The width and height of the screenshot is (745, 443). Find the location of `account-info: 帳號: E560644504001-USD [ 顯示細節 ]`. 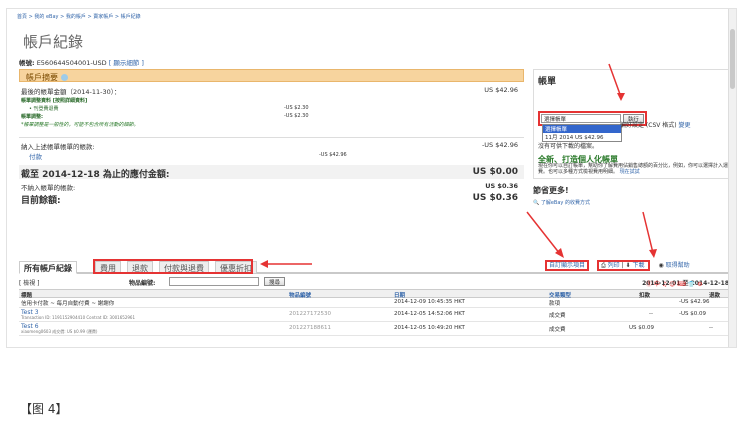

account-info: 帳號: E560644504001-USD [ 顯示細節 ] is located at coordinates (81, 62).